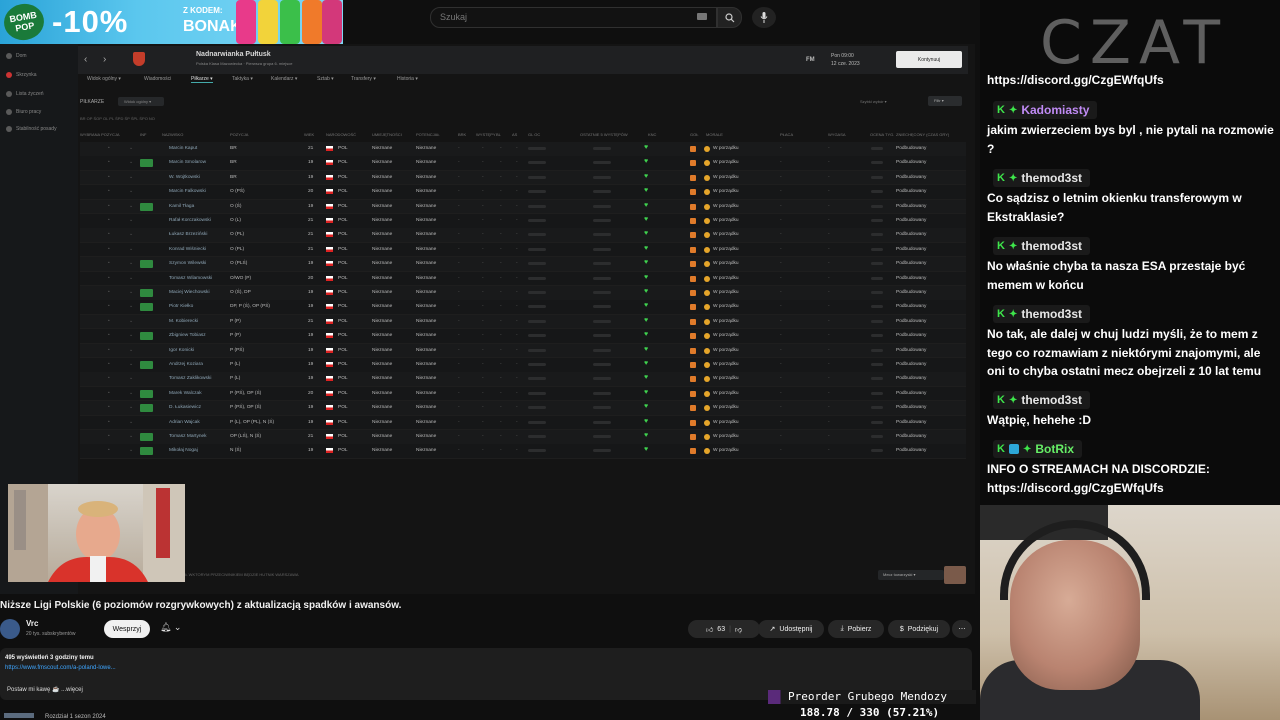 This screenshot has height=720, width=1280. What do you see at coordinates (170, 627) in the screenshot?
I see `bell-icon: 🔔︎ ⌄` at bounding box center [170, 627].